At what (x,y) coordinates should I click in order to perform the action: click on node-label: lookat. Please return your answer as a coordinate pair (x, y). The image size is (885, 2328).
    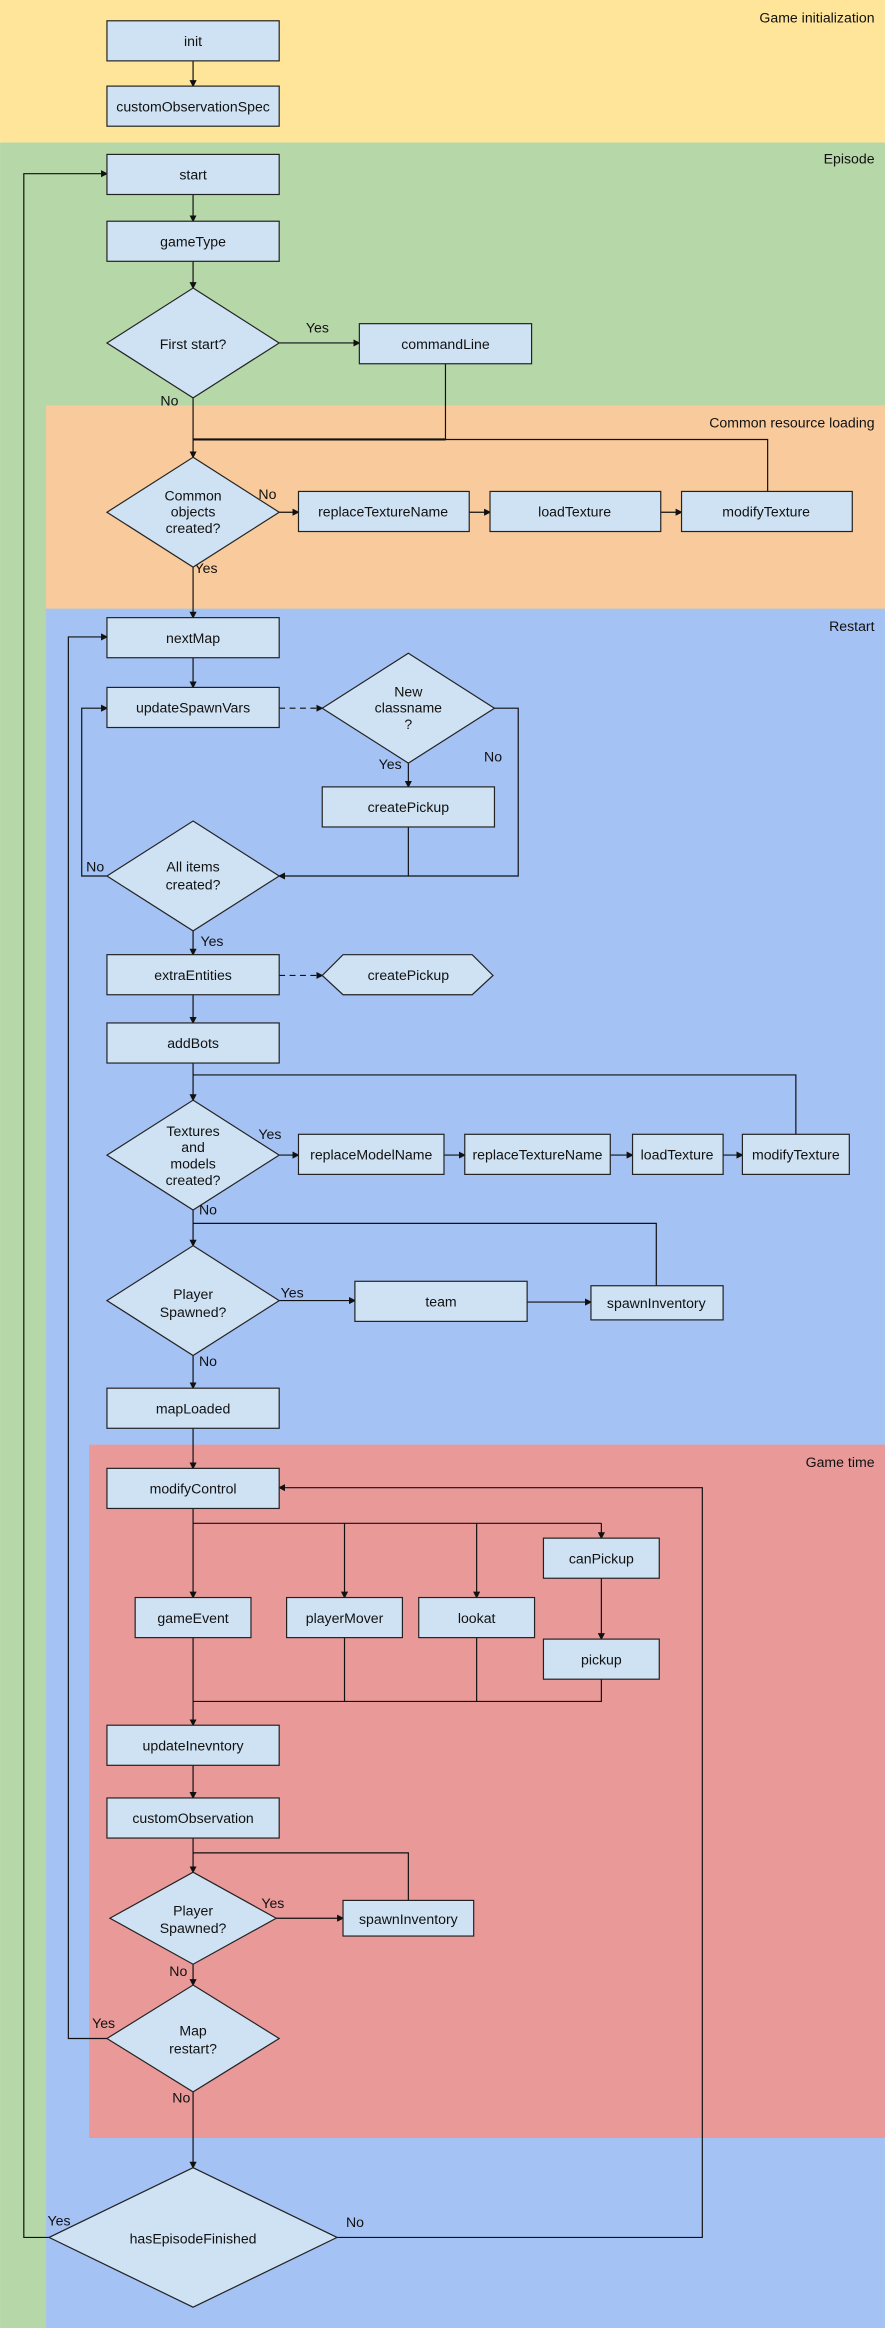
    Looking at the image, I should click on (477, 1618).